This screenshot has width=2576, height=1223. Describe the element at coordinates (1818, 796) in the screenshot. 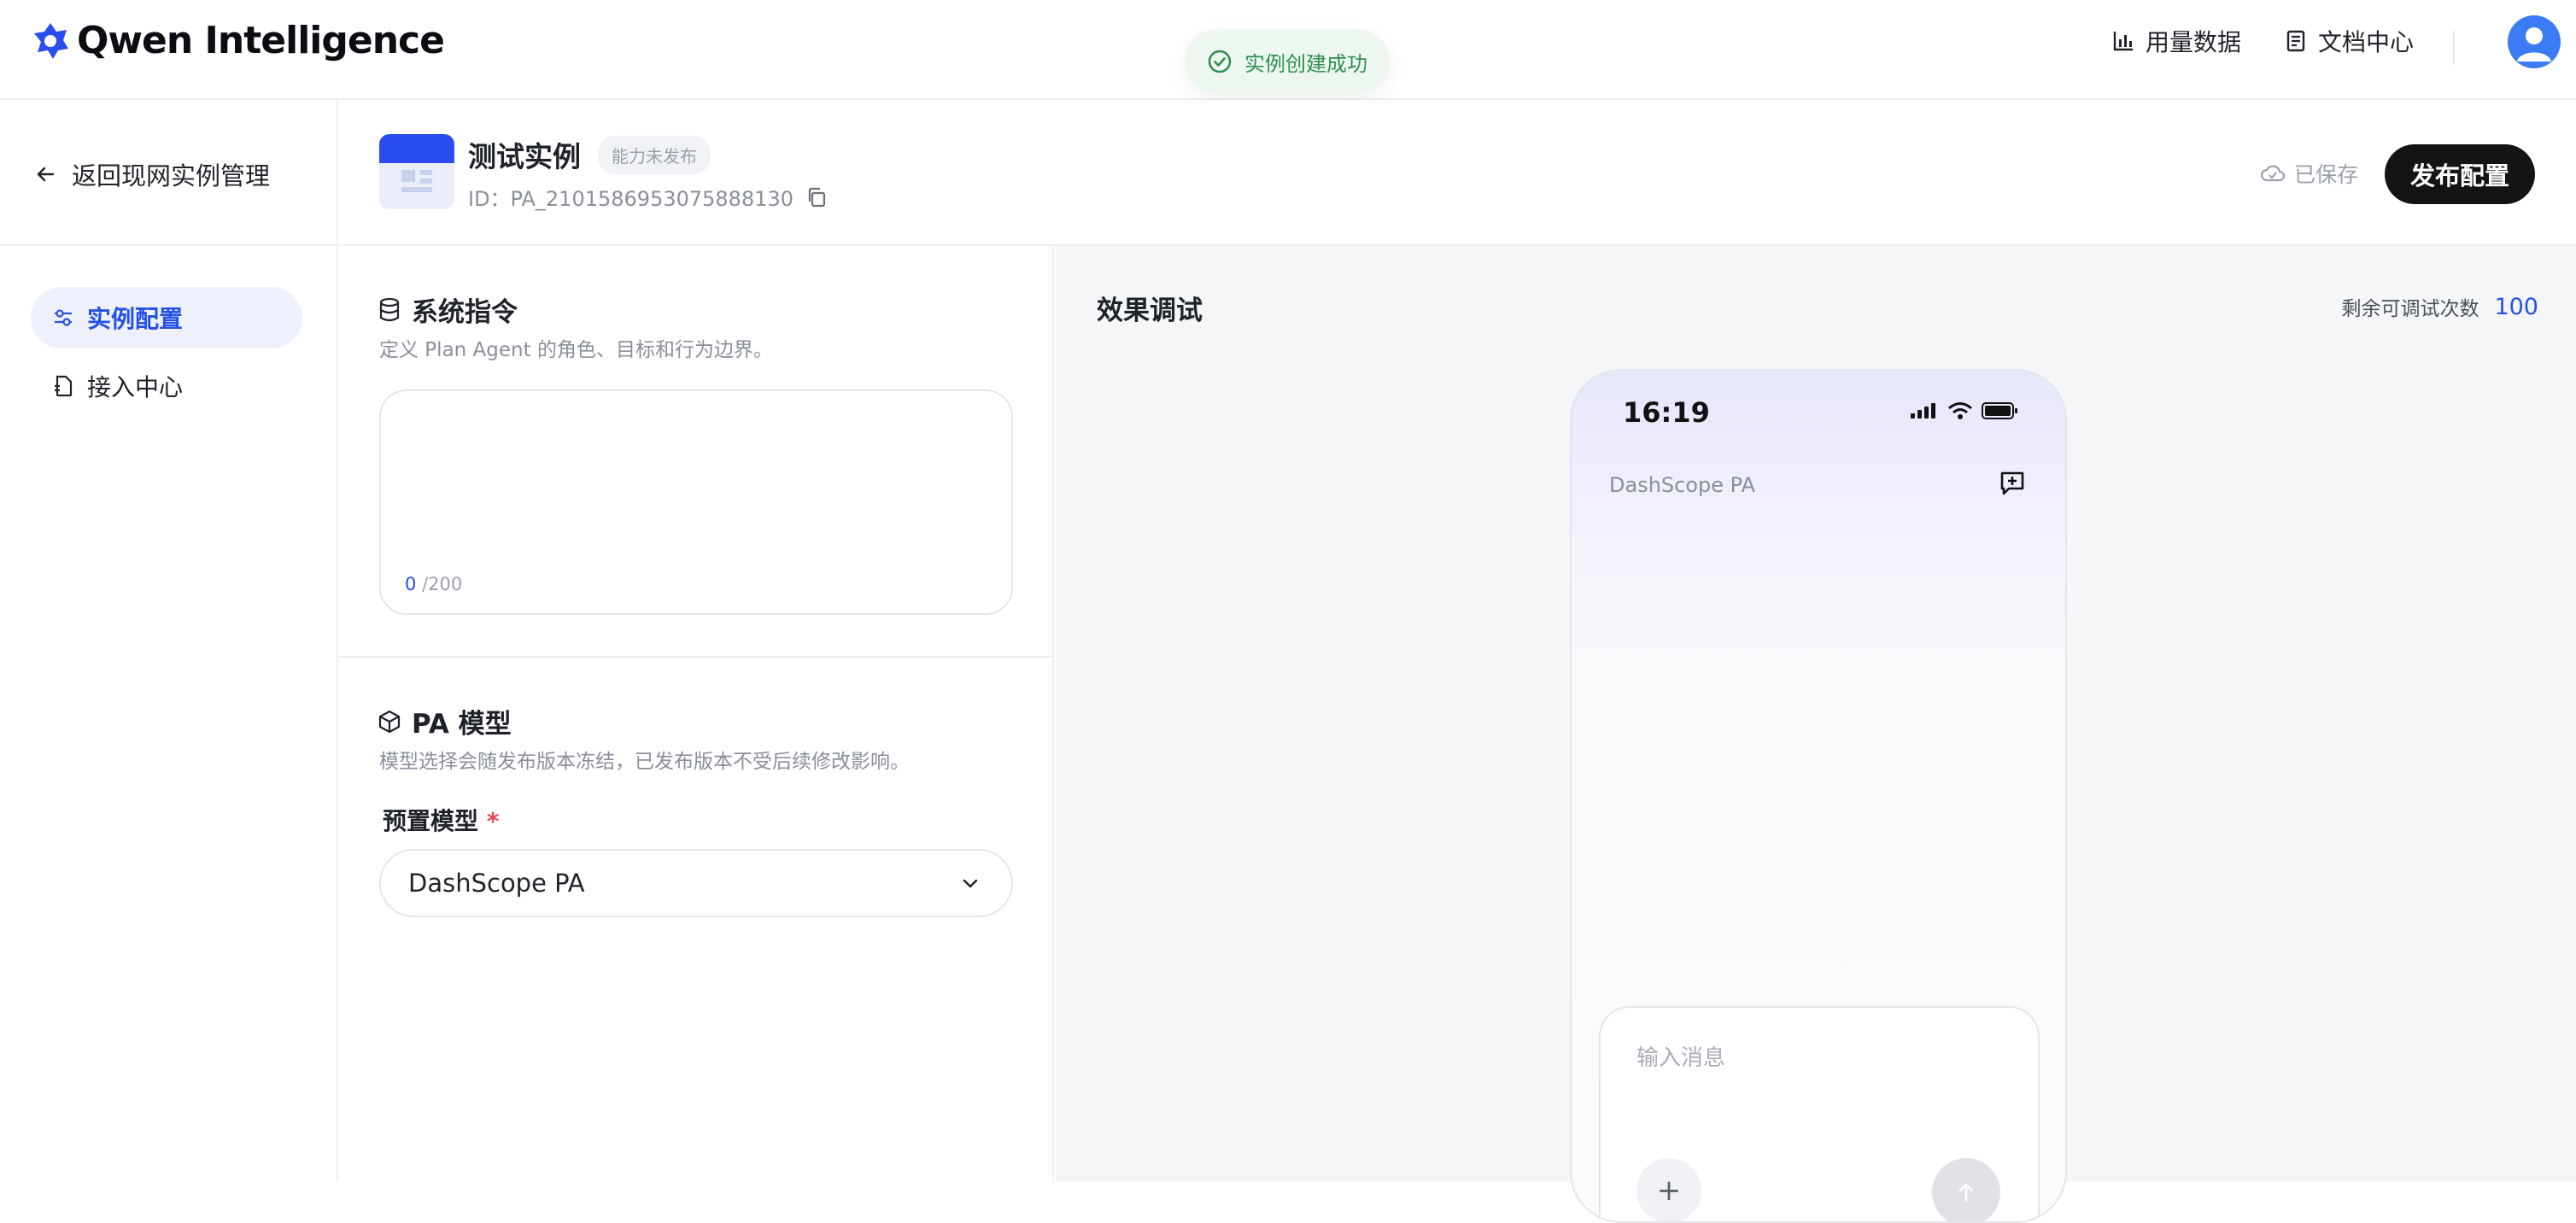

I see `phone-preview: 16:19 DashScope PA 输入消息 +` at that location.